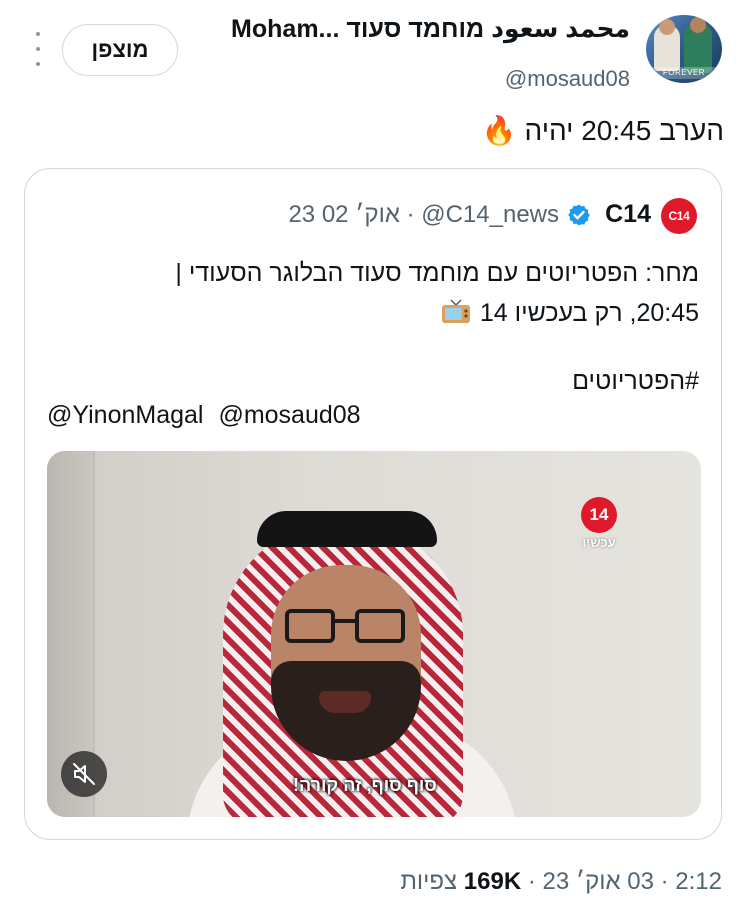  What do you see at coordinates (684, 49) in the screenshot?
I see `author-avatar: FOREVER` at bounding box center [684, 49].